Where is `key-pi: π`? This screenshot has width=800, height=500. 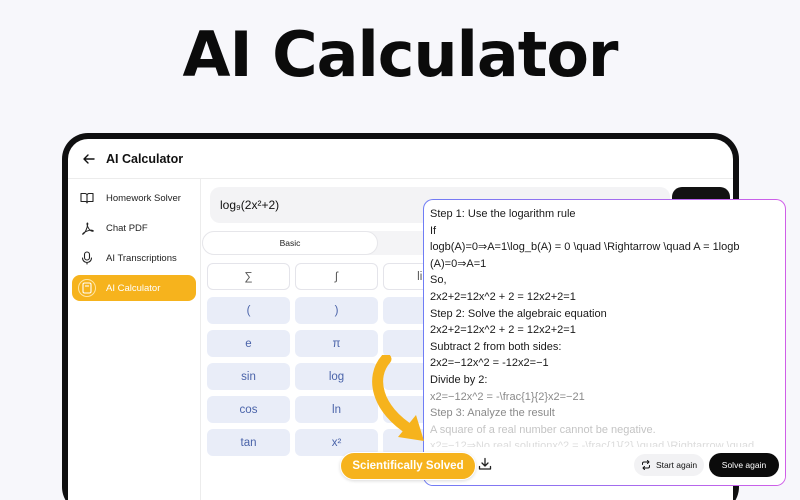
key-pi: π is located at coordinates (336, 343).